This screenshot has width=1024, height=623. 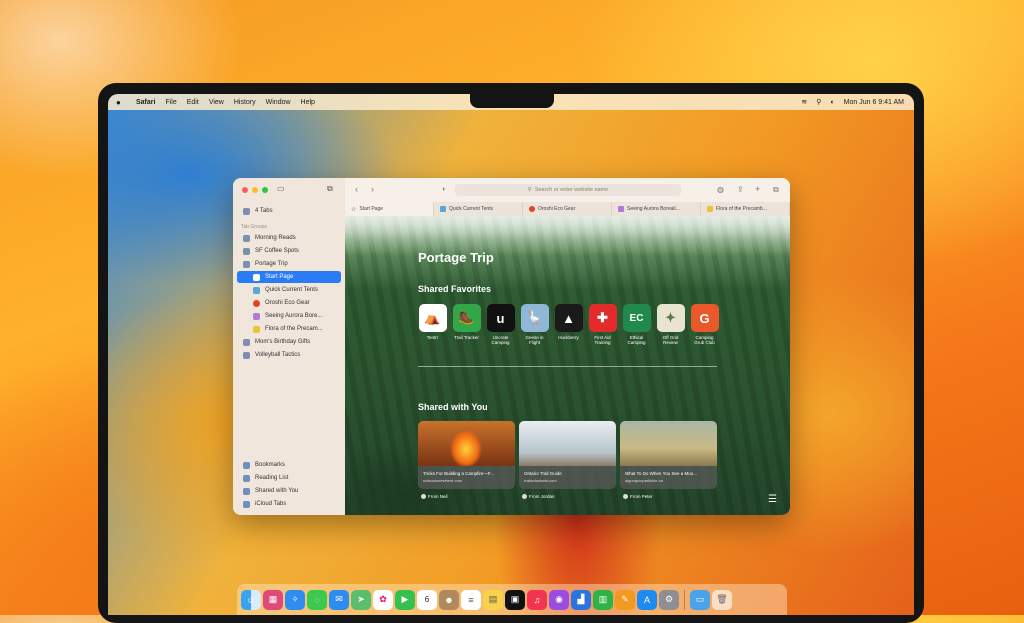 What do you see at coordinates (216, 102) in the screenshot?
I see `menu-view: View` at bounding box center [216, 102].